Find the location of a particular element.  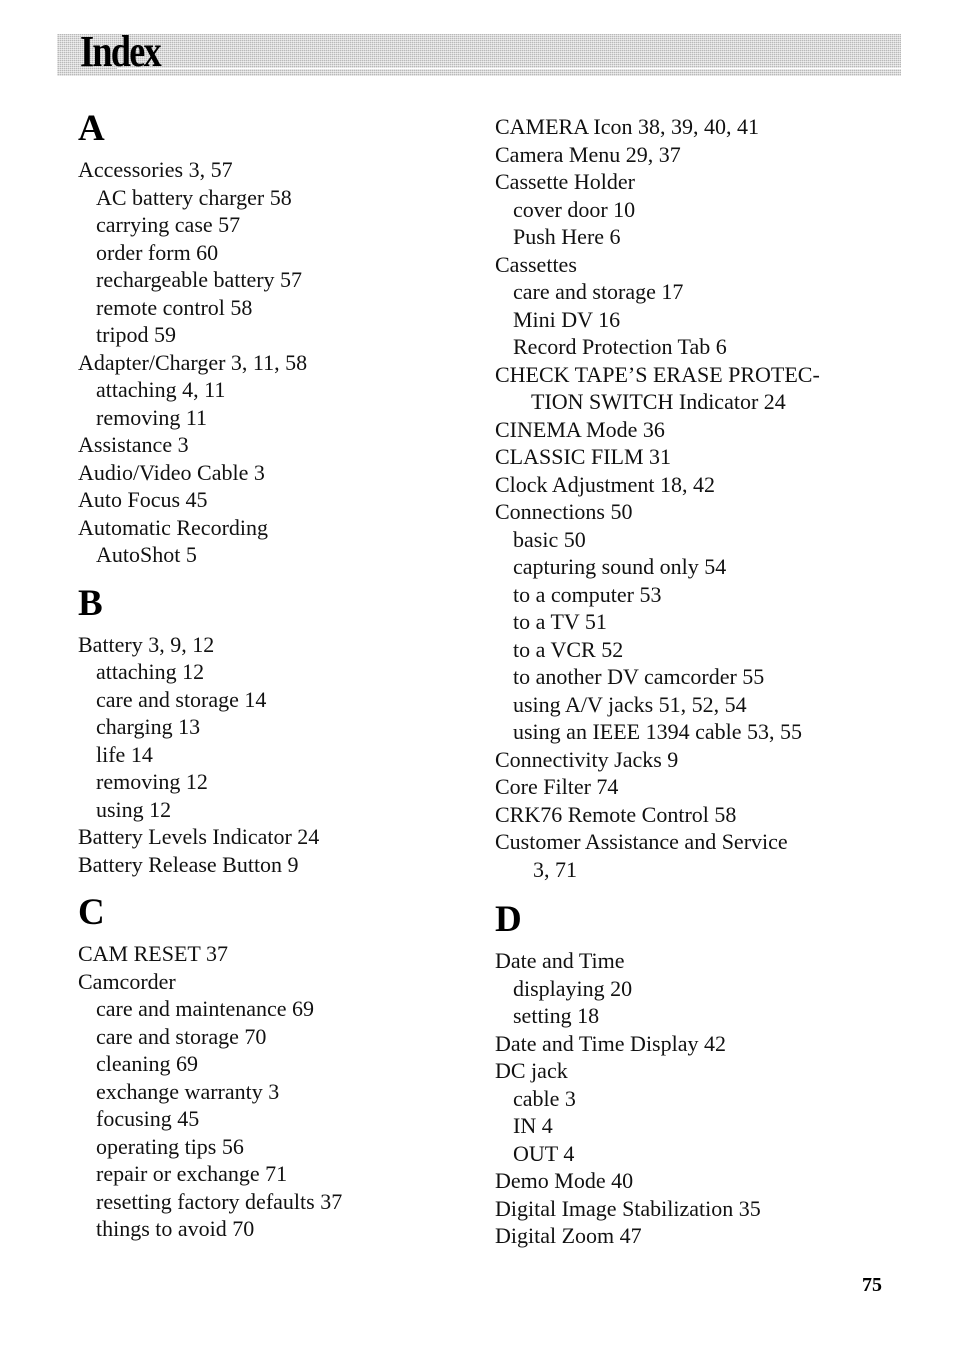

index-entry: Camcorder is located at coordinates (127, 981).